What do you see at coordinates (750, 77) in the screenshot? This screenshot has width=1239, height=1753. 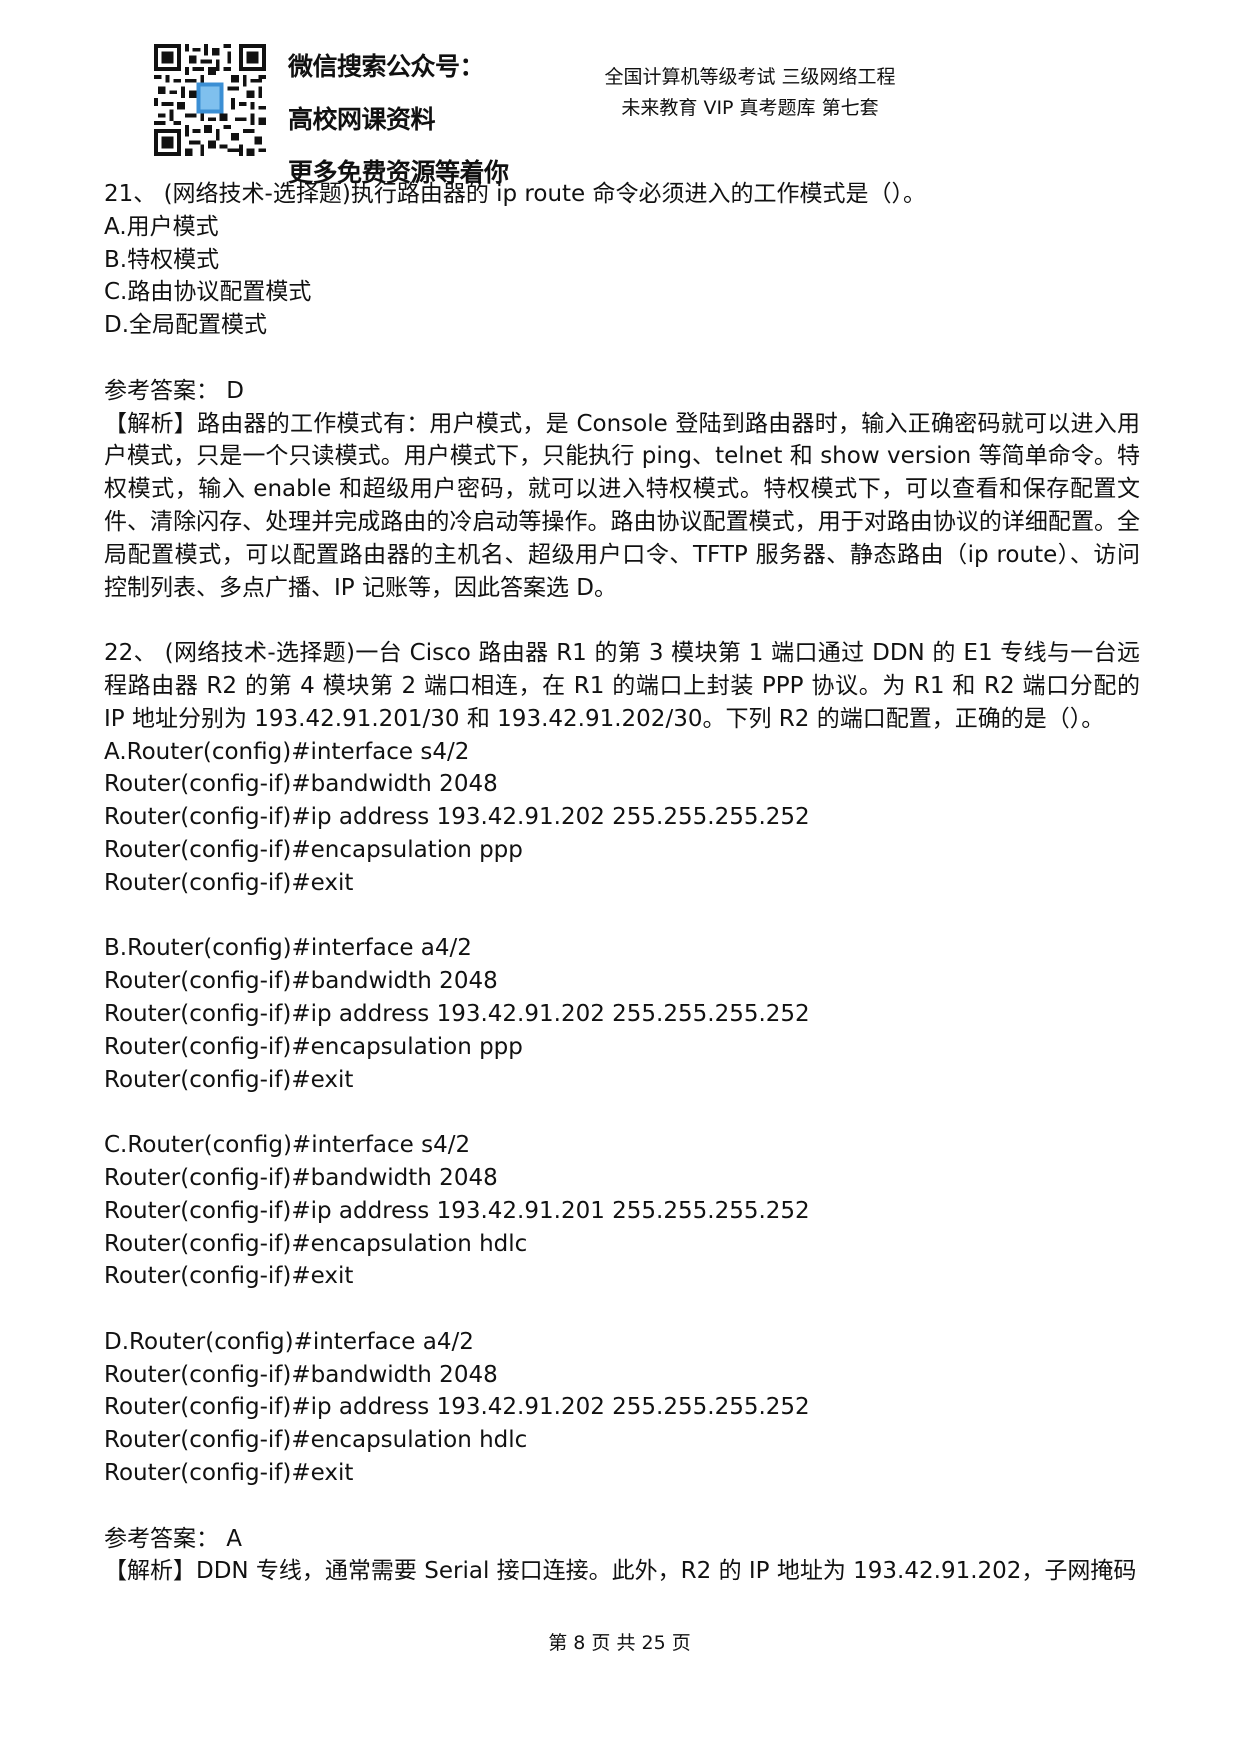 I see `header-line-1: 全国计算机等级考试 三级网络工程` at bounding box center [750, 77].